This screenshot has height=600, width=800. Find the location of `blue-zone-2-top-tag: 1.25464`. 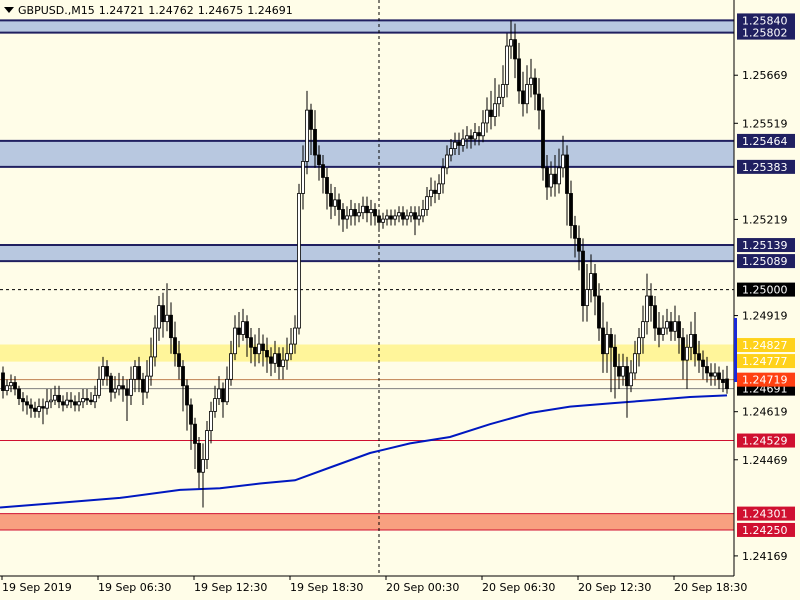

blue-zone-2-top-tag: 1.25464 is located at coordinates (766, 140).